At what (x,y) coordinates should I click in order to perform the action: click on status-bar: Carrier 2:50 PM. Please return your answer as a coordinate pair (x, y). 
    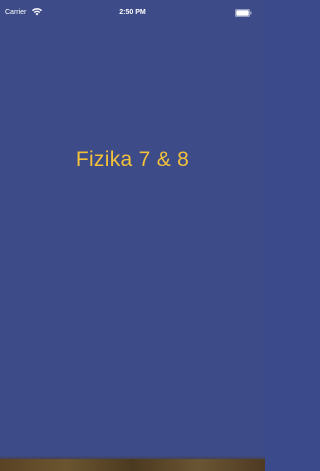
    Looking at the image, I should click on (132, 10).